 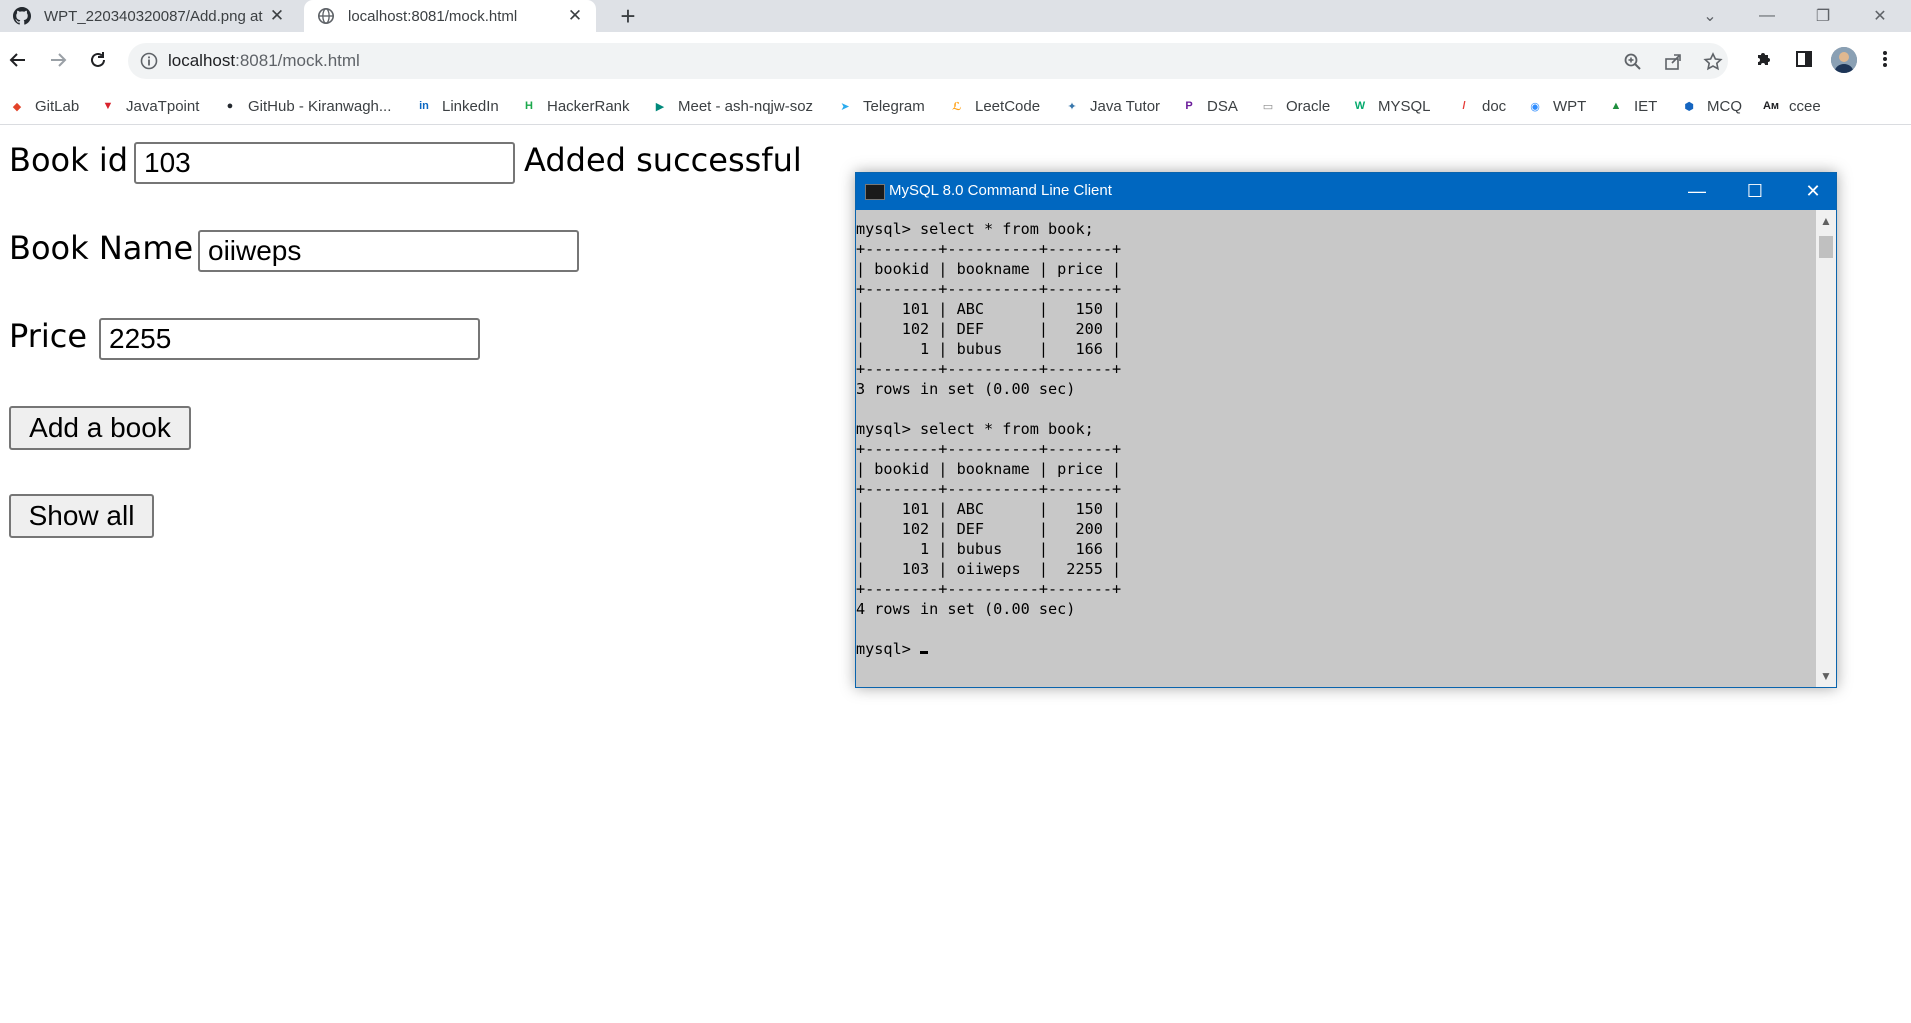 I want to click on mcq-icon: ⬢, so click(x=1689, y=106).